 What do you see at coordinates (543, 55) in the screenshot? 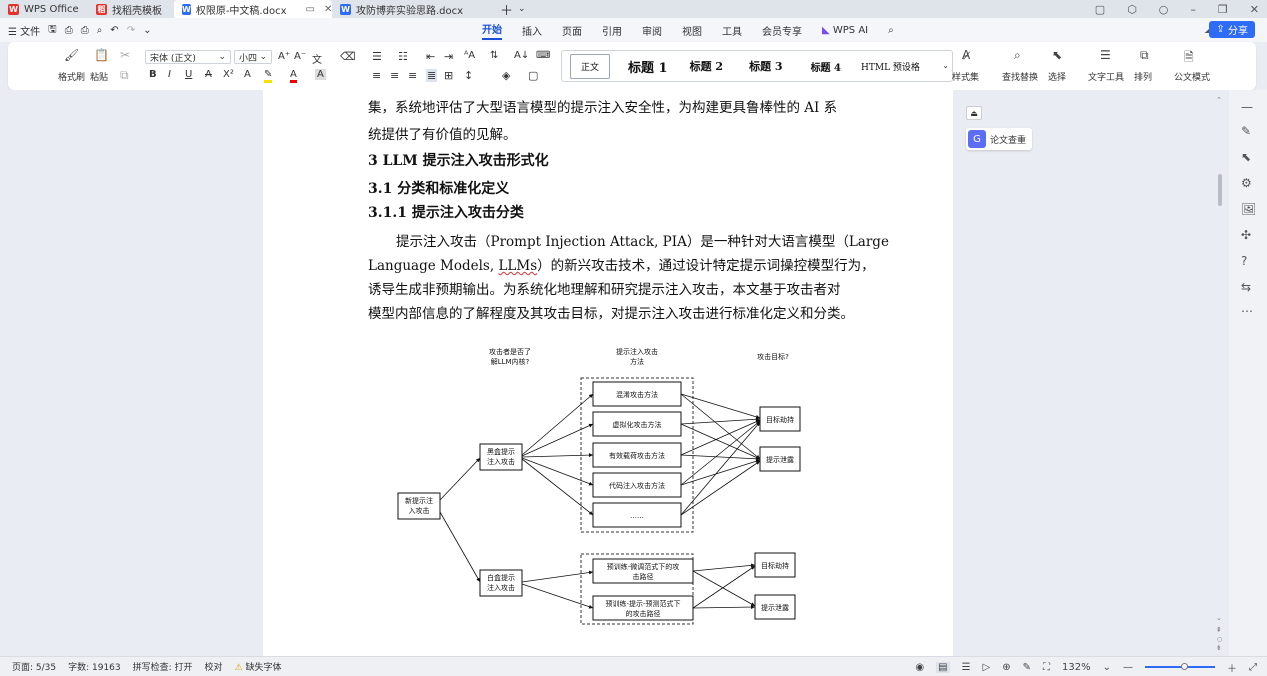
I see `show-marks-icon: ⌨` at bounding box center [543, 55].